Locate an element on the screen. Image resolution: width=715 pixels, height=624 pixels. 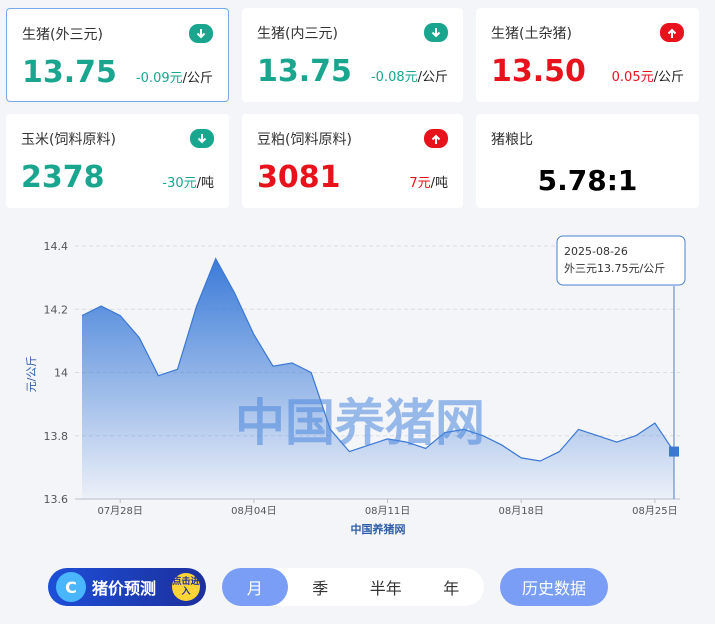
tooltip-value: 外三元13.75元/公斤 is located at coordinates (614, 268).